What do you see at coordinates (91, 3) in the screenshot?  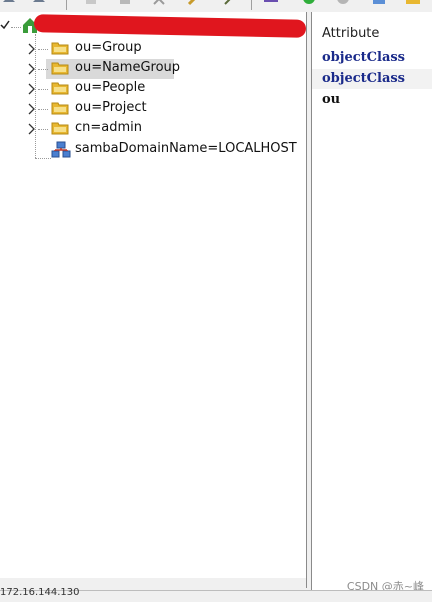 I see `doc-icon` at bounding box center [91, 3].